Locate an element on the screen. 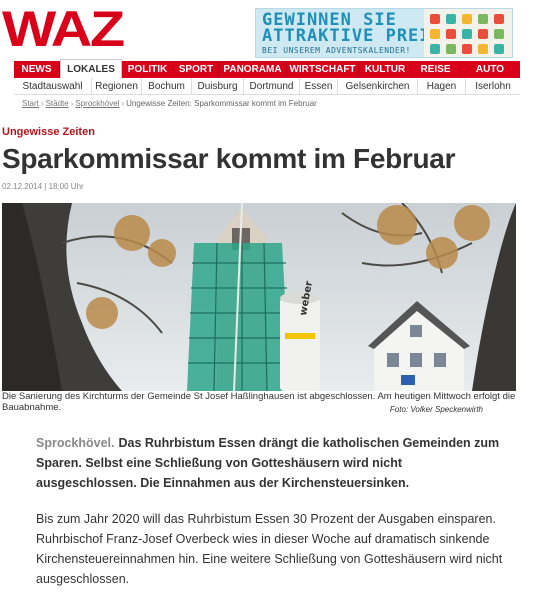  nav-item-panorama: PANORAMA is located at coordinates (253, 69).